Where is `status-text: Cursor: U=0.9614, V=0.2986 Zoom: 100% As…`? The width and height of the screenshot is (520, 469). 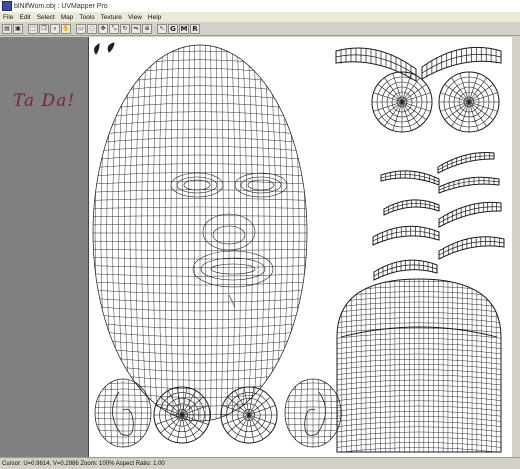
status-text: Cursor: U=0.9614, V=0.2986 Zoom: 100% As… is located at coordinates (83, 463).